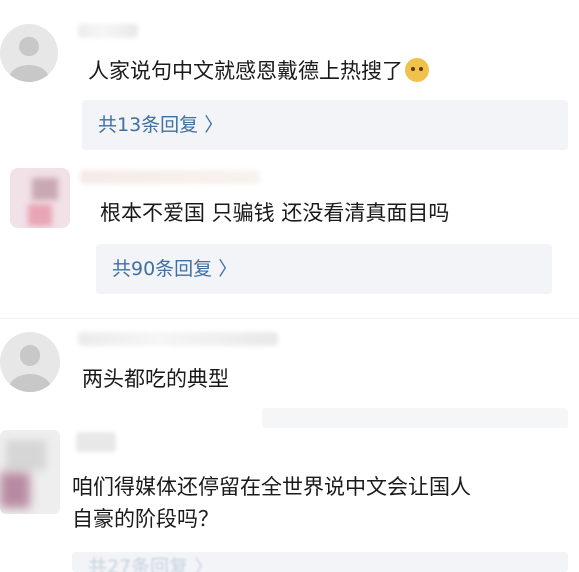  What do you see at coordinates (258, 71) in the screenshot?
I see `comment-text: 人家说句中文就感恩戴德上热搜了` at bounding box center [258, 71].